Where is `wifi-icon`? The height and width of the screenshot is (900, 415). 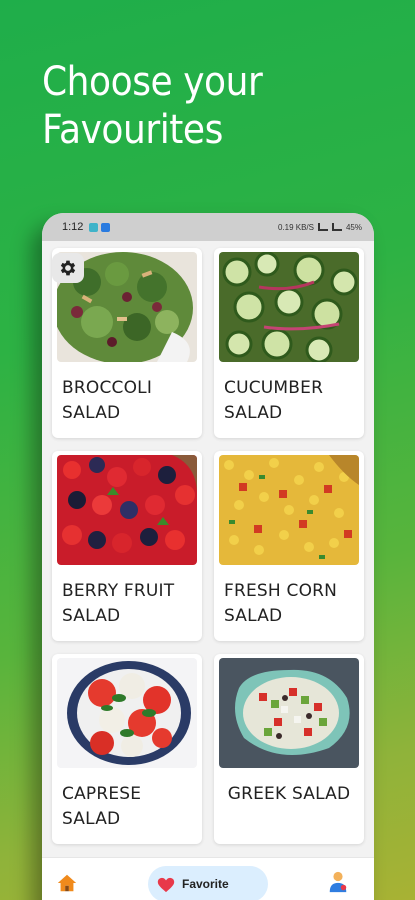
wifi-icon is located at coordinates (336, 227).